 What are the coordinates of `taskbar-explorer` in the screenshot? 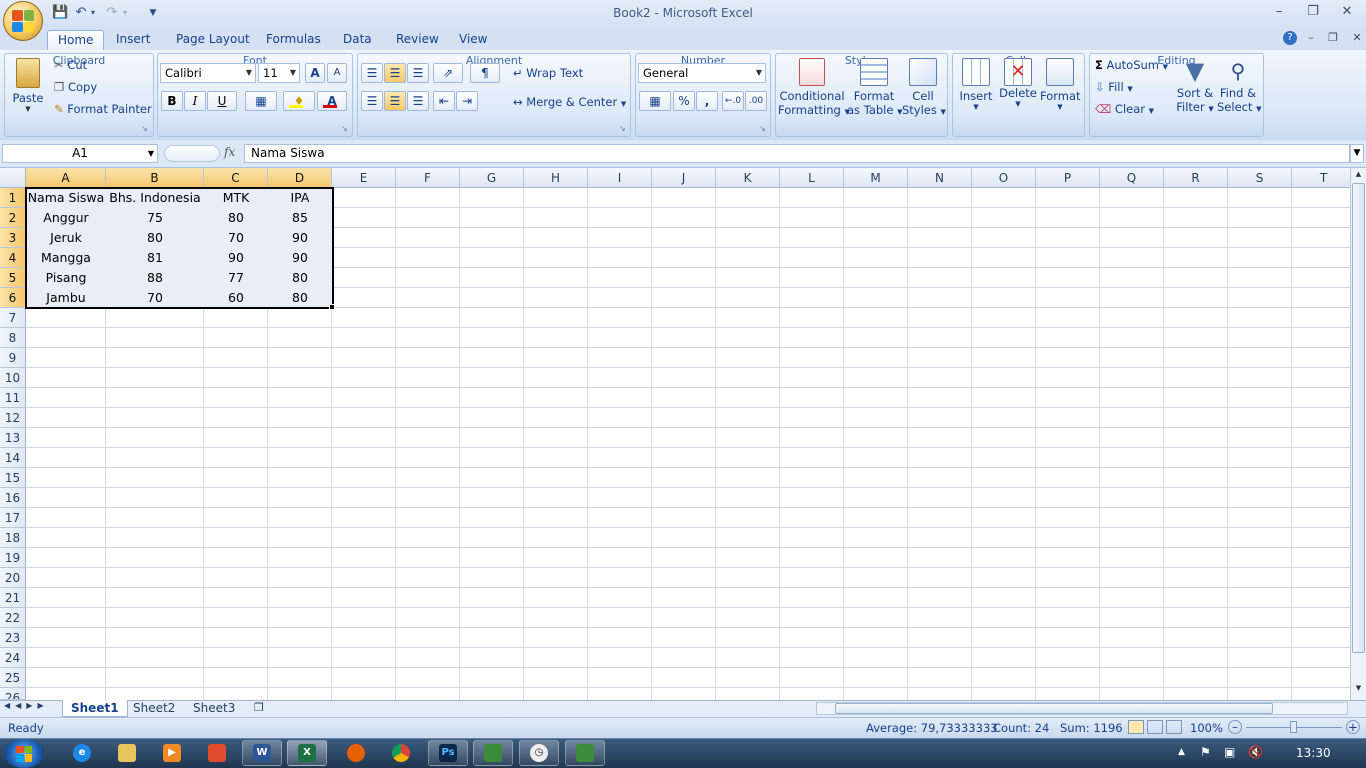 It's located at (127, 753).